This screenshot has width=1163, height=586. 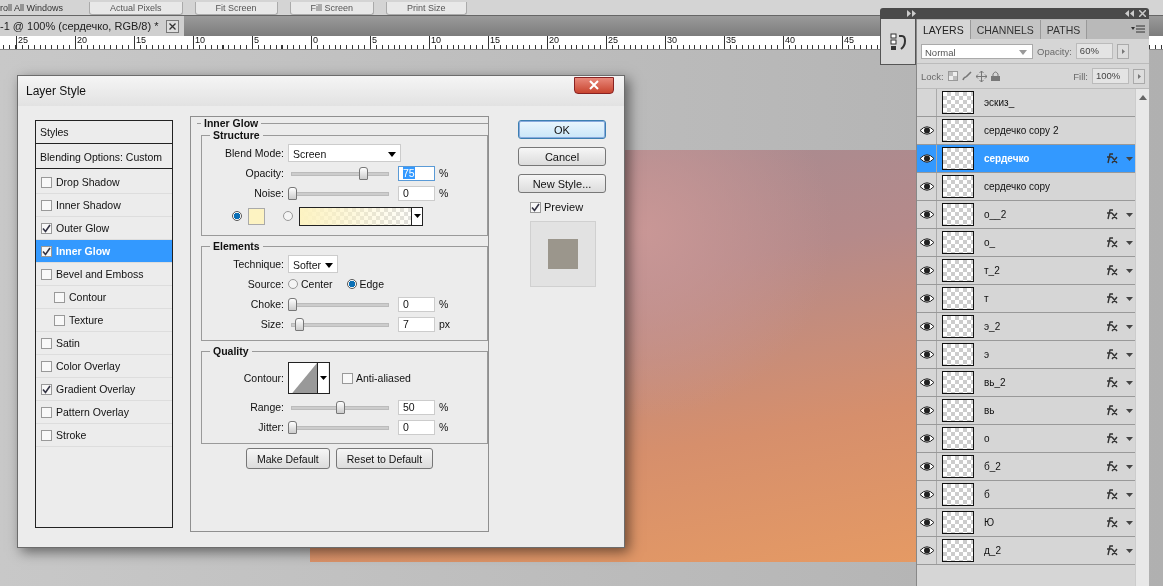 What do you see at coordinates (1026, 355) in the screenshot?
I see `layer-row: э` at bounding box center [1026, 355].